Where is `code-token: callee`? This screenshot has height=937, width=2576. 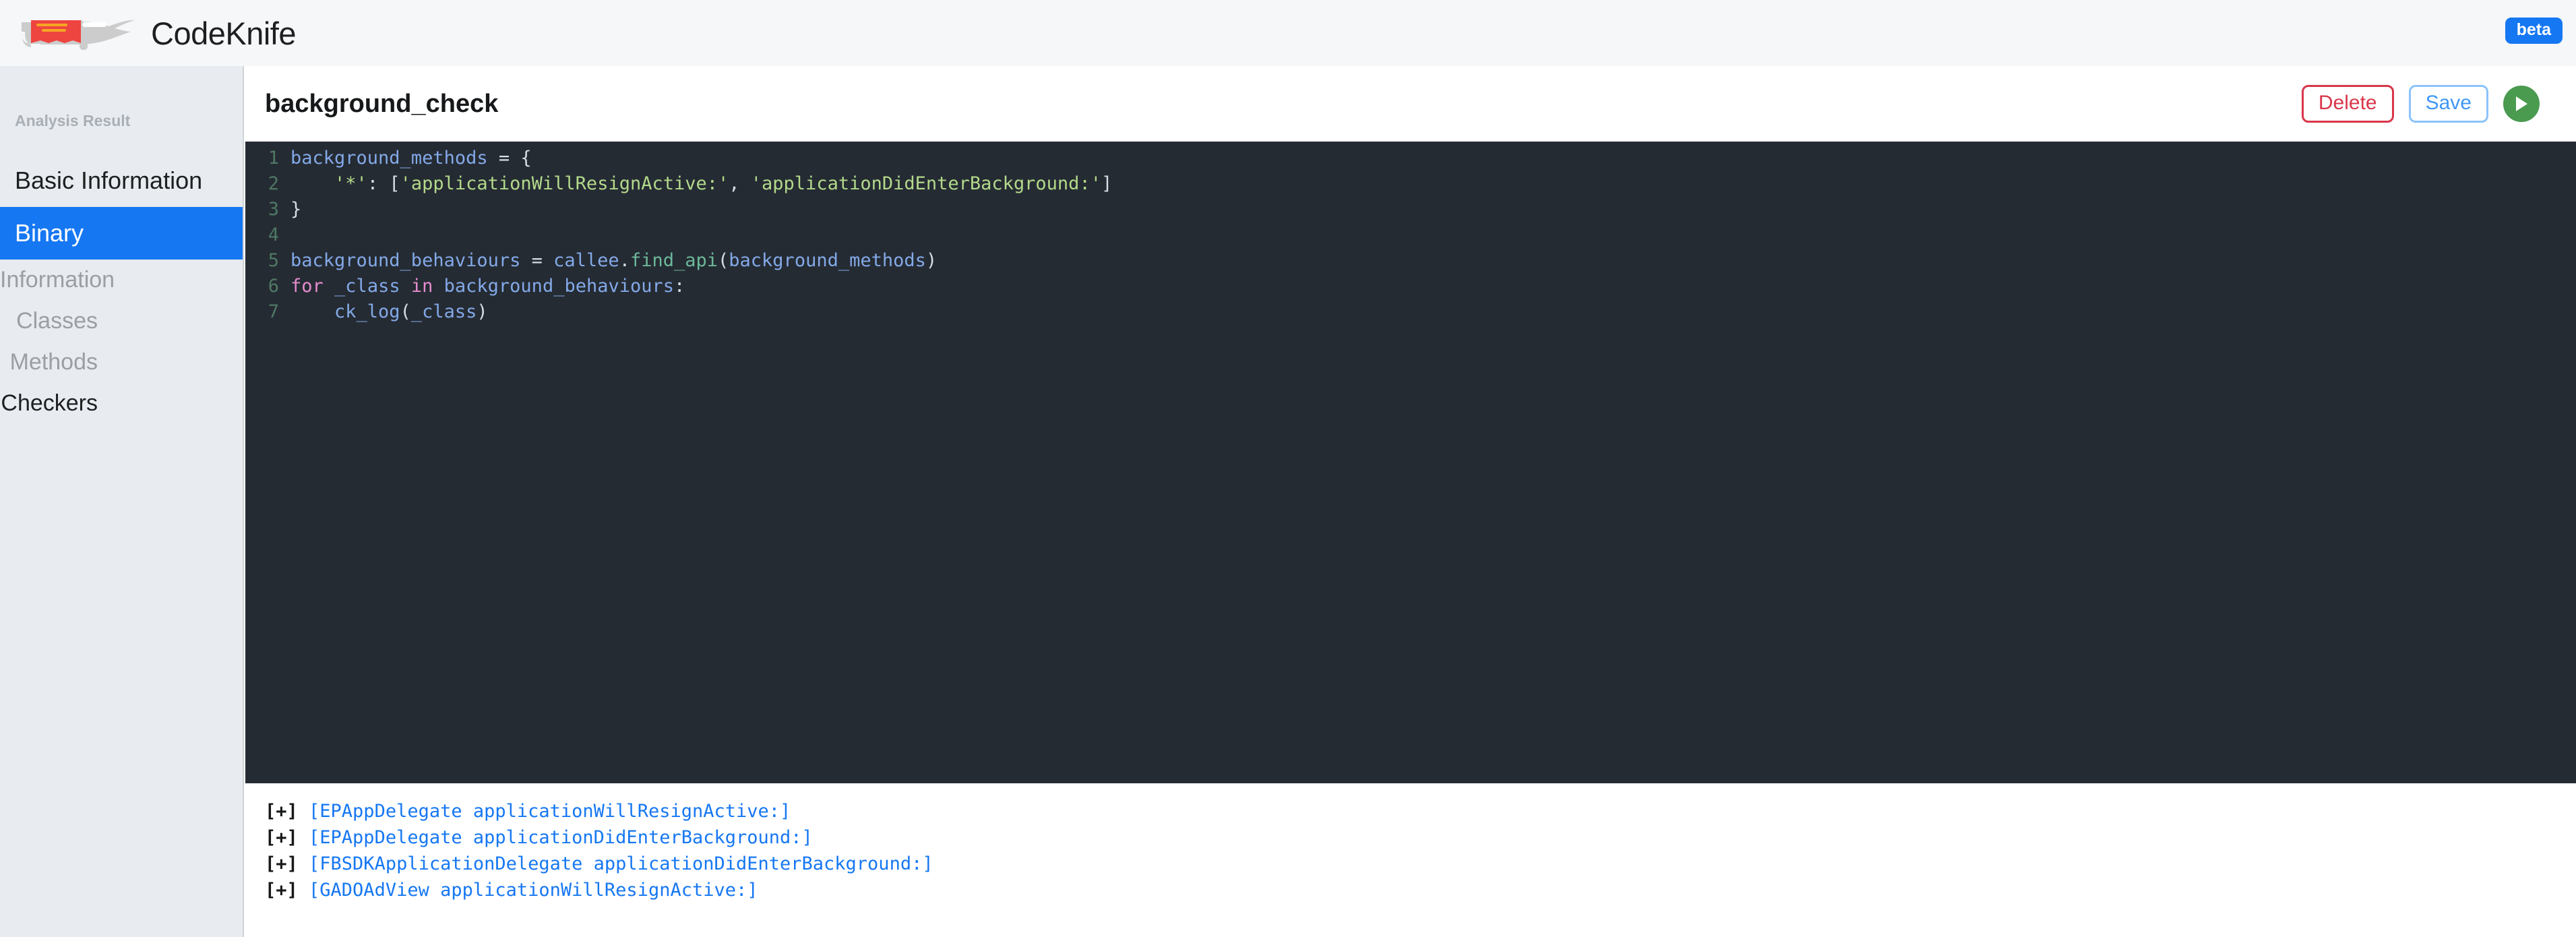
code-token: callee is located at coordinates (586, 261).